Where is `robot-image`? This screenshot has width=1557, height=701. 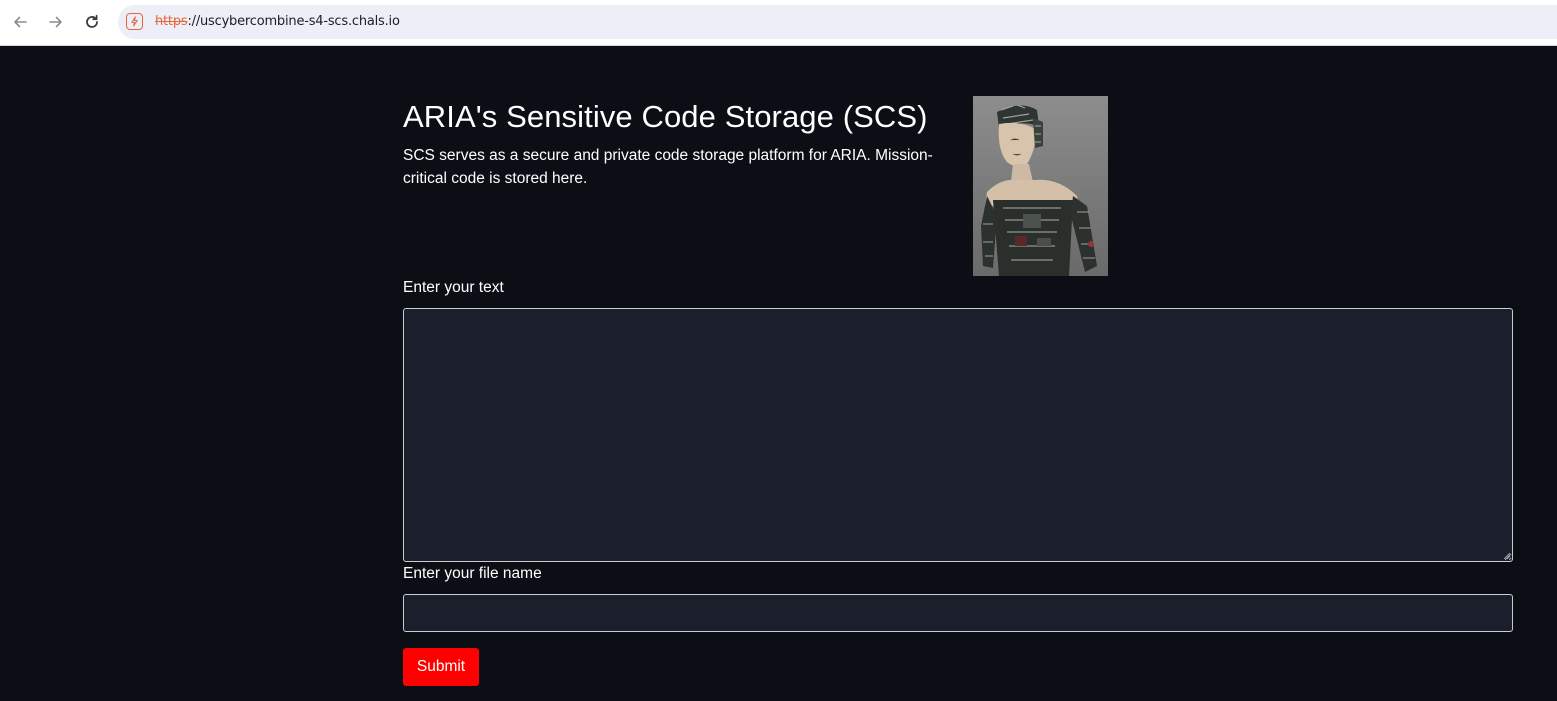 robot-image is located at coordinates (1040, 186).